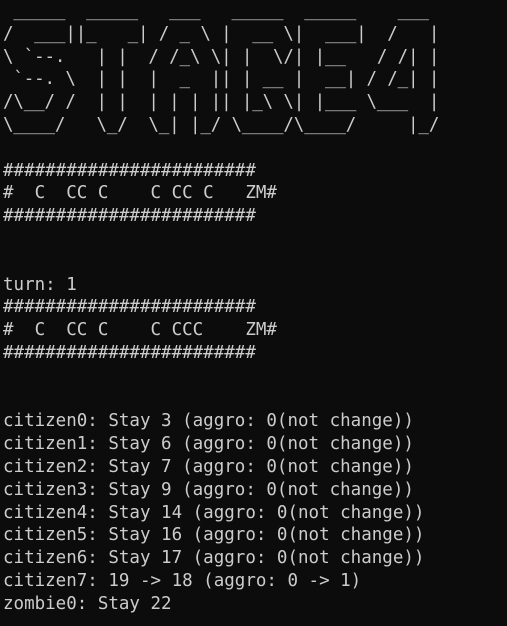 This screenshot has height=626, width=507. What do you see at coordinates (182, 580) in the screenshot?
I see `log-entry-citizen7: citizen7: 19 -> 18 (aggro: 0 -> 1)` at bounding box center [182, 580].